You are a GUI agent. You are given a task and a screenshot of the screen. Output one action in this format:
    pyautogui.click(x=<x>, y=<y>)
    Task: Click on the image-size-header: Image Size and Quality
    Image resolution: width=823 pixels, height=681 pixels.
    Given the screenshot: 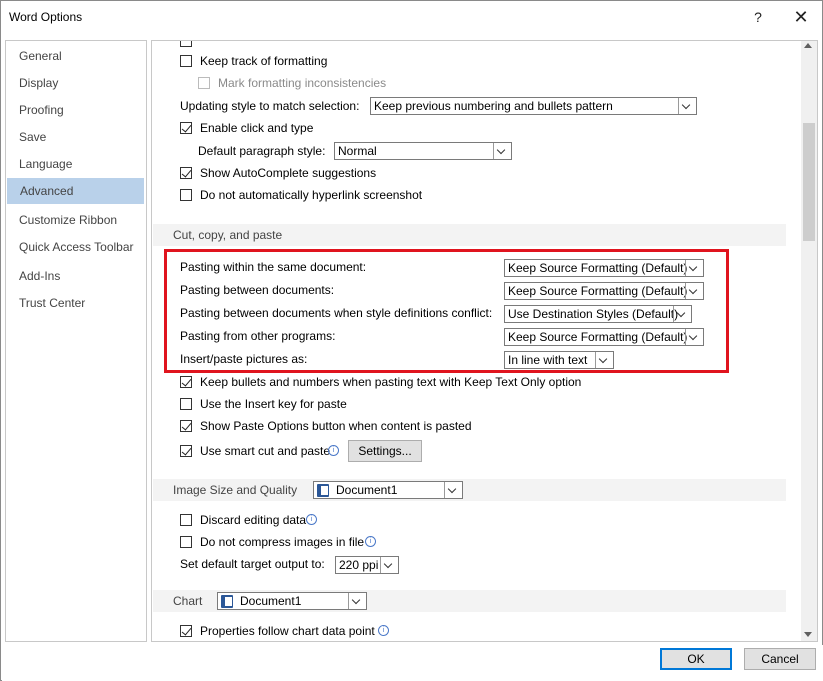 What is the action you would take?
    pyautogui.click(x=235, y=490)
    